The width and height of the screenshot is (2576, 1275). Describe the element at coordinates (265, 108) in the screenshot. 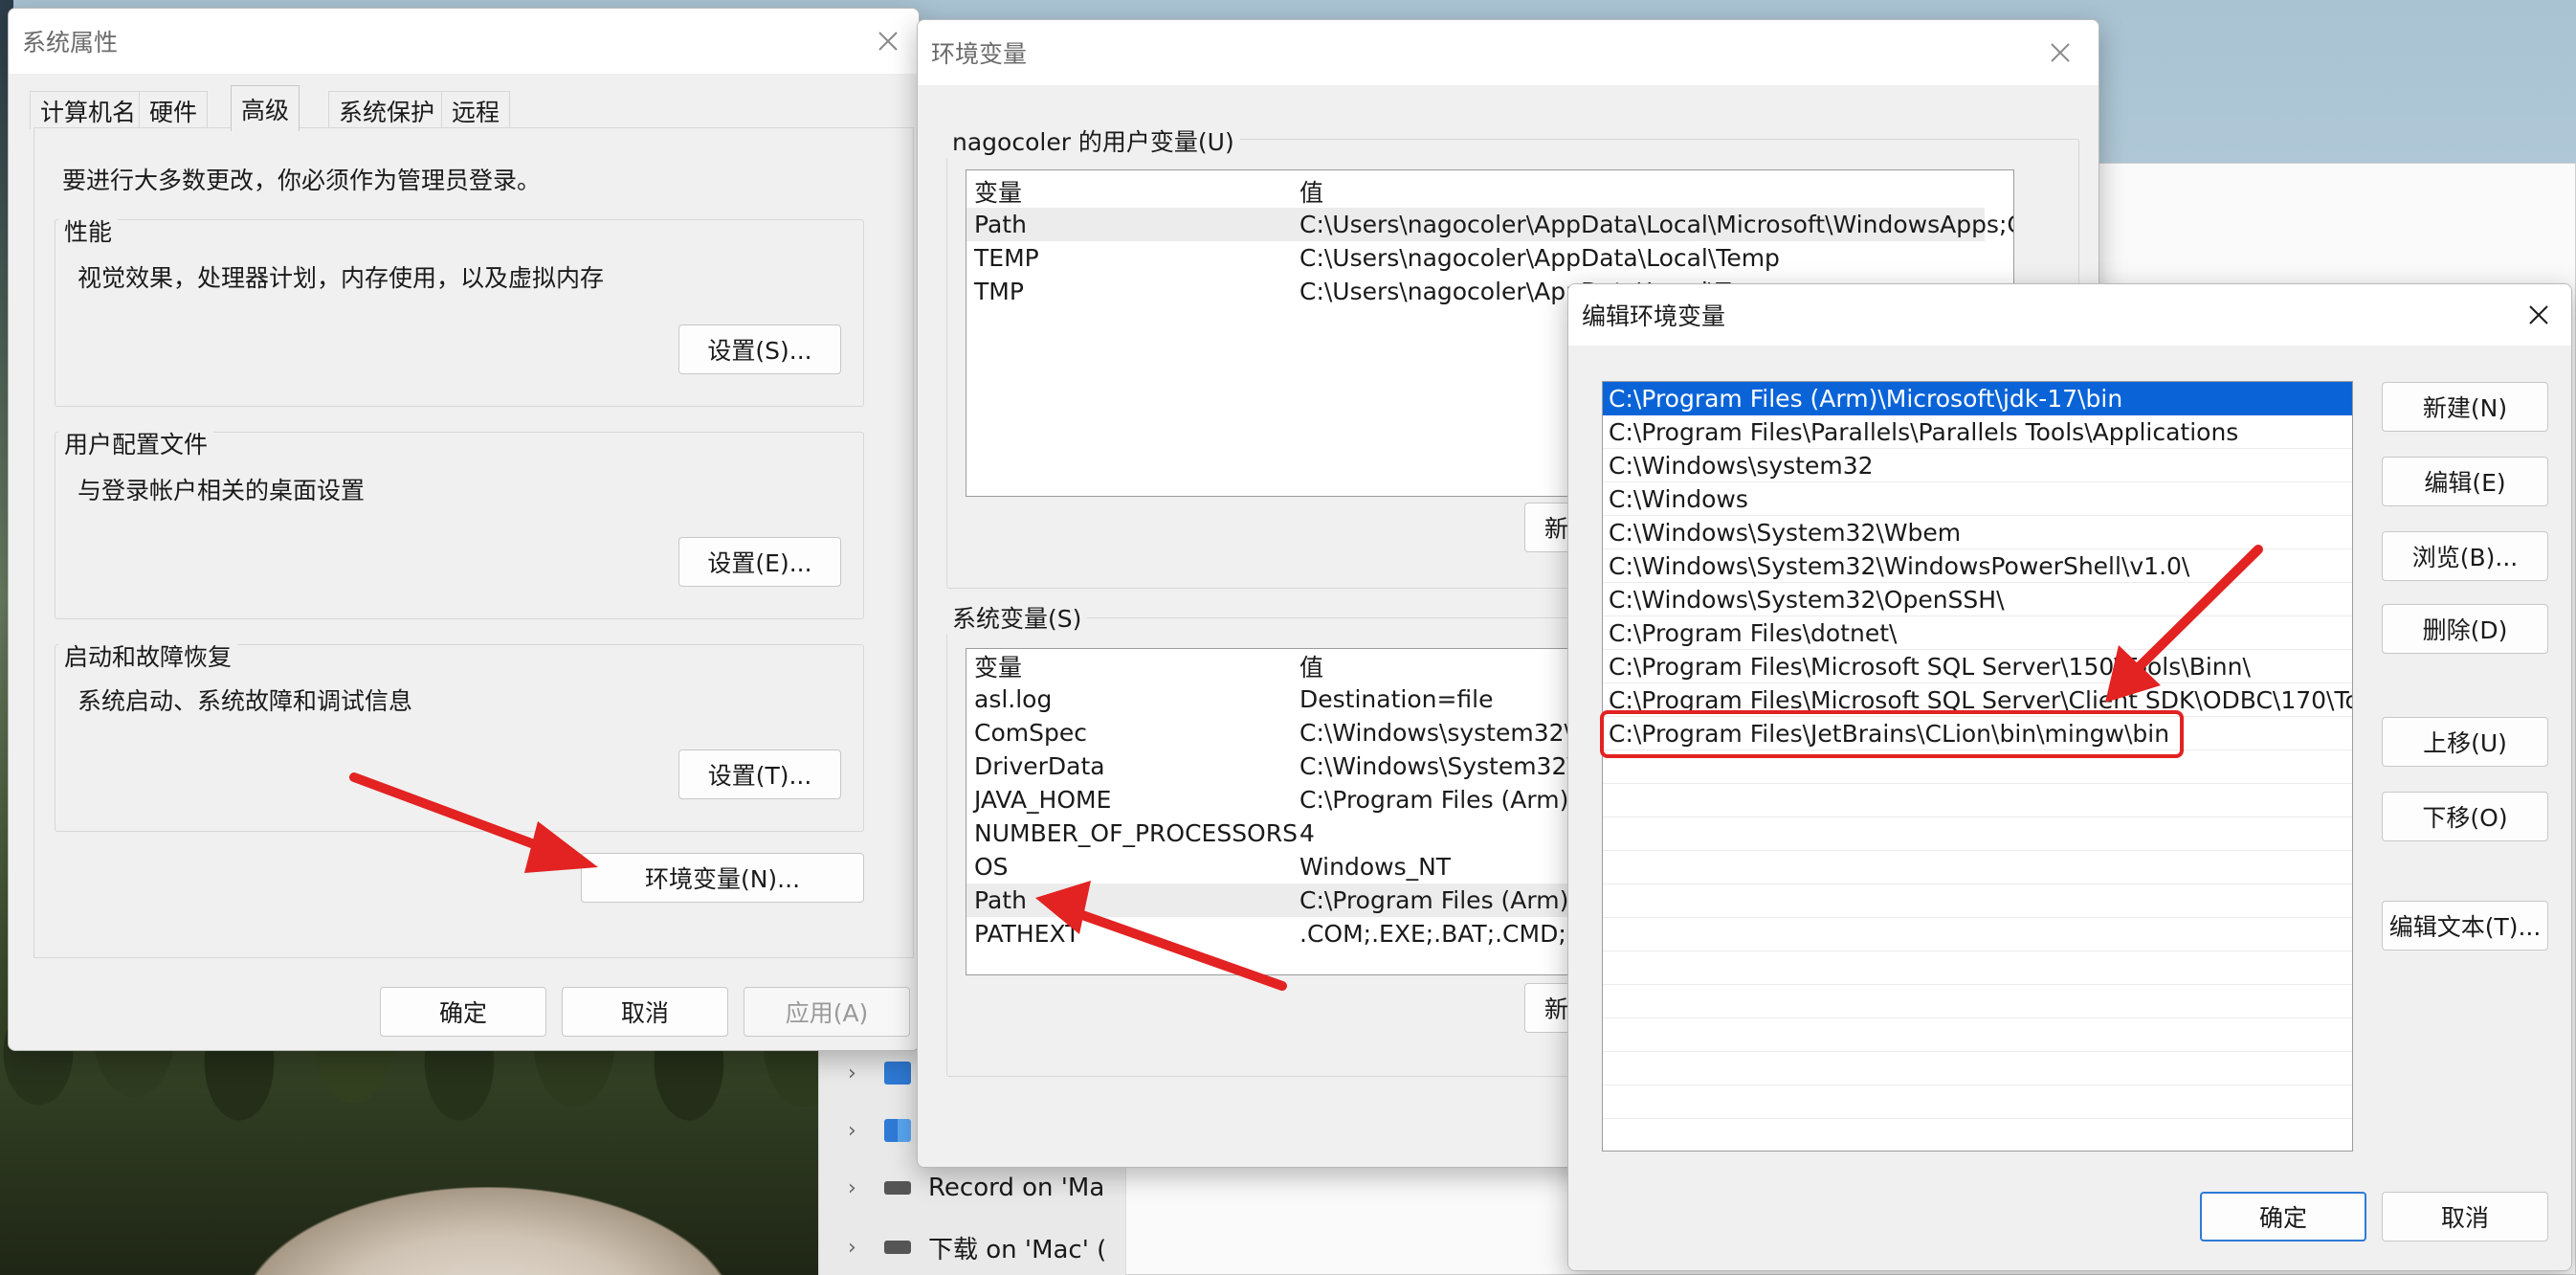

I see `tab-advanced: 高级` at that location.